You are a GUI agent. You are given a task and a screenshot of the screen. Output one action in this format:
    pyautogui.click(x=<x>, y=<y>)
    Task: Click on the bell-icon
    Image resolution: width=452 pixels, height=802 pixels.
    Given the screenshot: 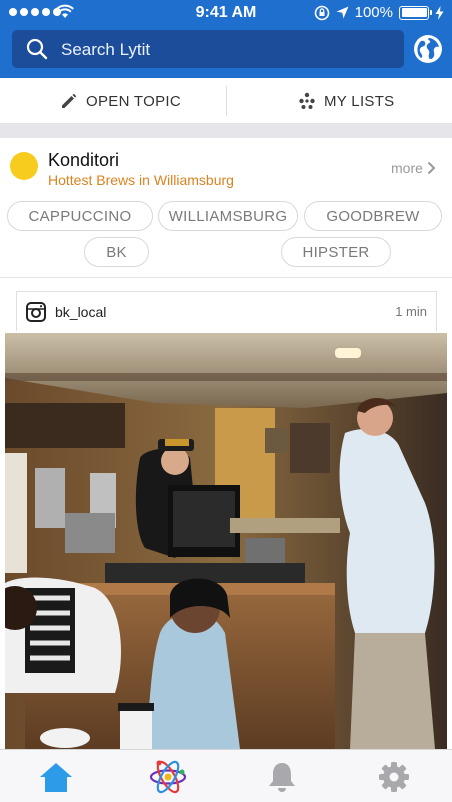 What is the action you would take?
    pyautogui.click(x=282, y=777)
    